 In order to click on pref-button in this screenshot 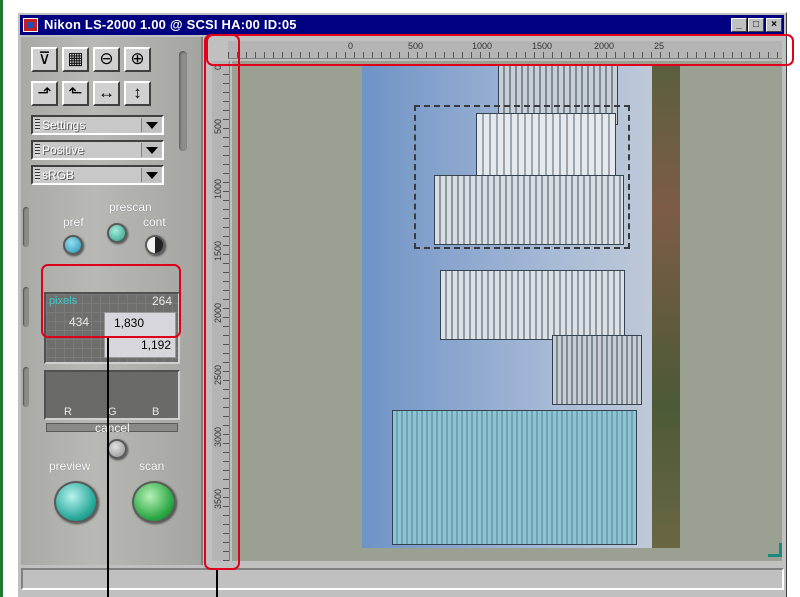, I will do `click(73, 245)`.